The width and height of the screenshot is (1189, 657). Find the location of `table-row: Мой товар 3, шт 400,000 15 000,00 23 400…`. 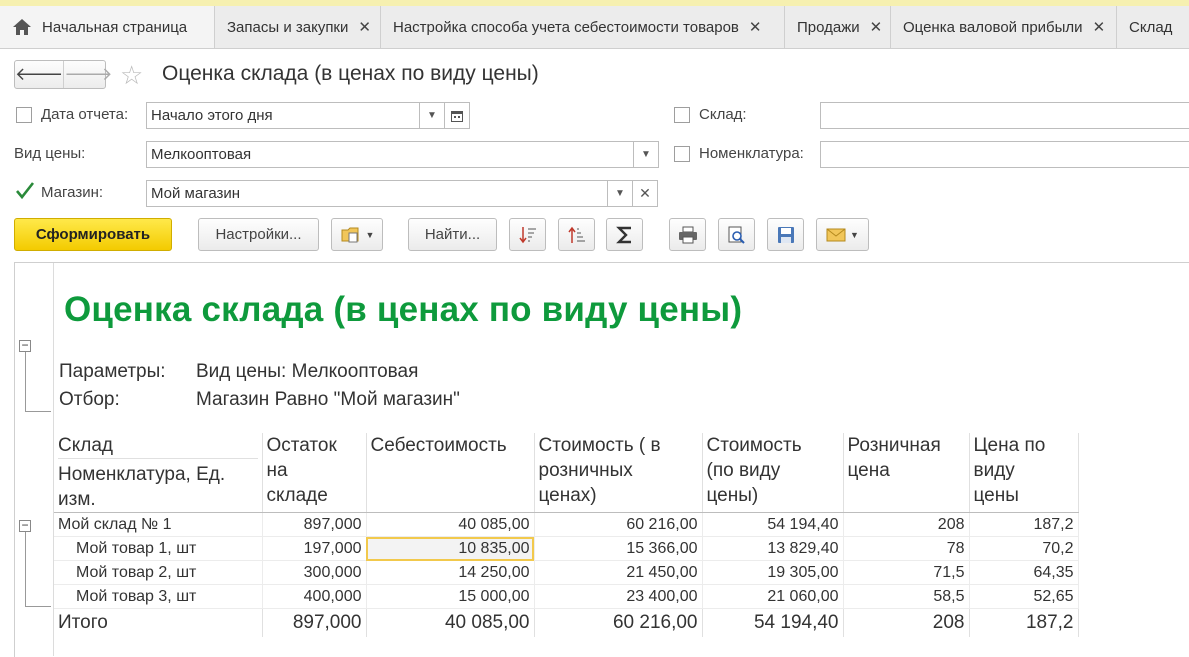

table-row: Мой товар 3, шт 400,000 15 000,00 23 400… is located at coordinates (566, 596).